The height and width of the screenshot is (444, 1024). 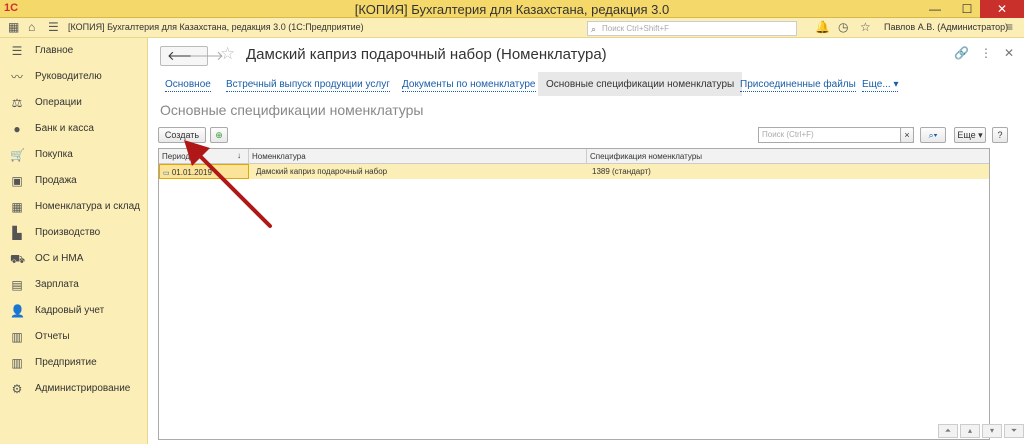 I want to click on sidebar-item-label: Номенклатура и склад, so click(x=87, y=206).